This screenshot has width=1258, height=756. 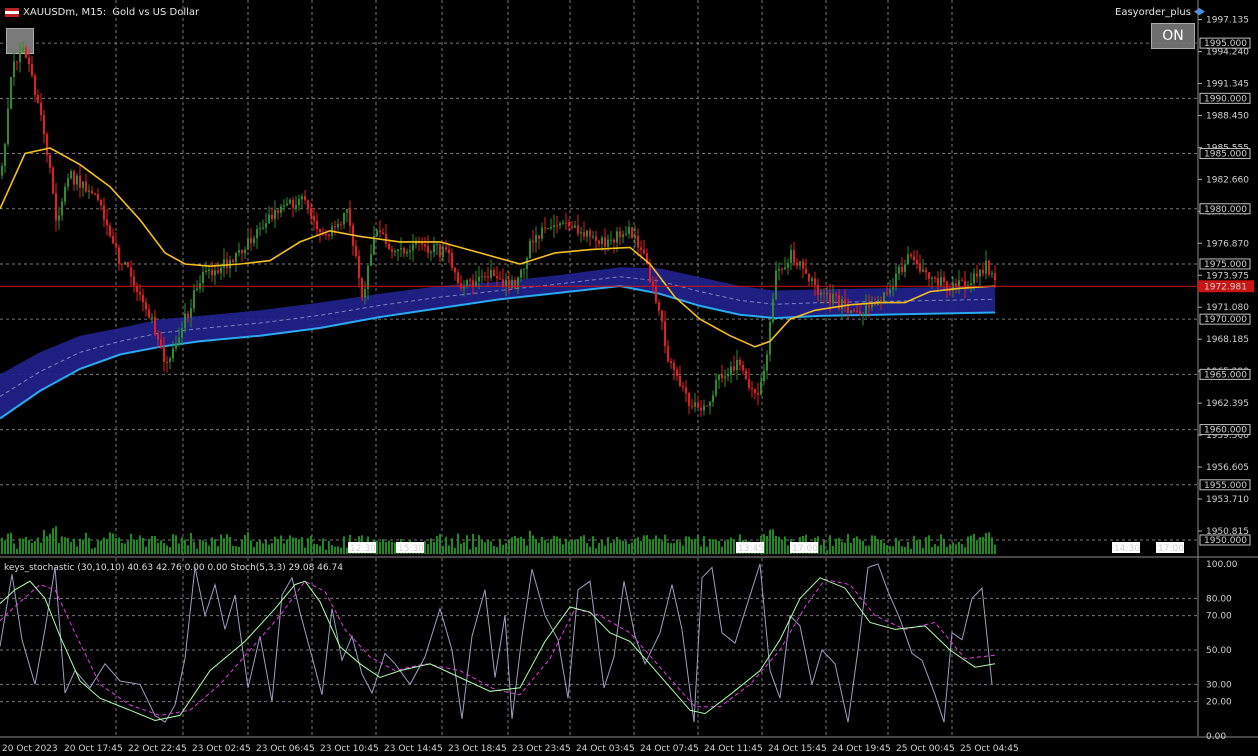 What do you see at coordinates (541, 749) in the screenshot?
I see `time-label: 23 Oct 23:45` at bounding box center [541, 749].